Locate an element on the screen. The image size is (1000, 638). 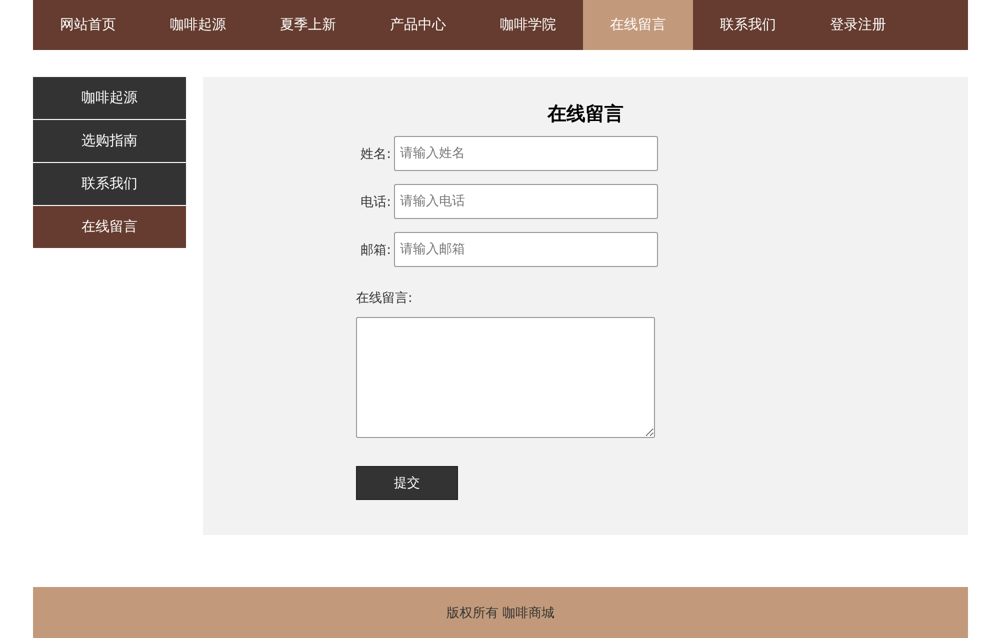
input-field: 请输入电话 is located at coordinates (526, 201).